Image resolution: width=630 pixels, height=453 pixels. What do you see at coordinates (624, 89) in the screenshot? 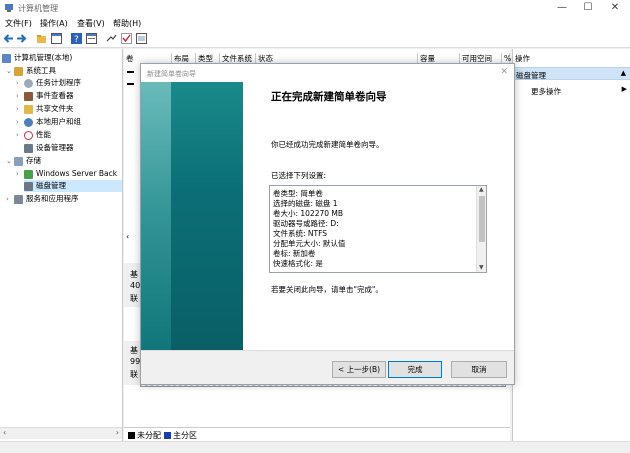
I see `chevron-right-icon: ▶` at bounding box center [624, 89].